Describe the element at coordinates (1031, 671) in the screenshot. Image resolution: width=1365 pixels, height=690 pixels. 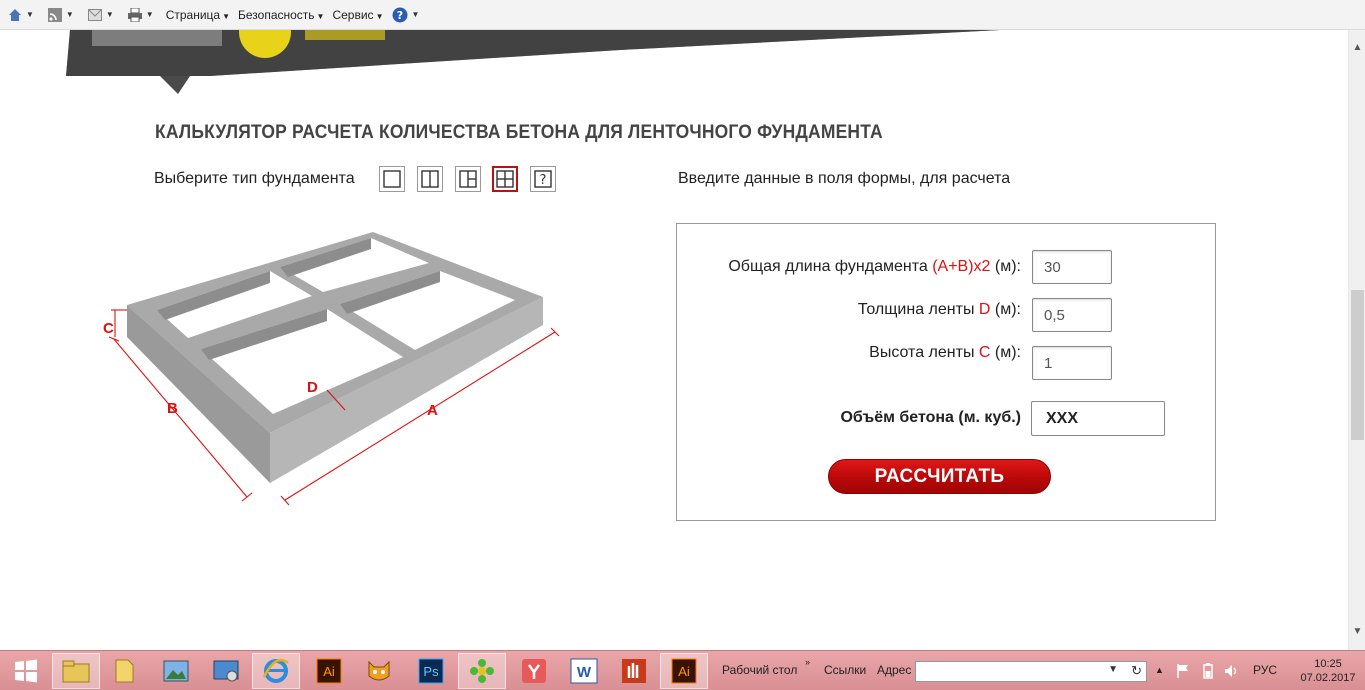
I see `taskbar-address-input: ▼ ↻` at that location.